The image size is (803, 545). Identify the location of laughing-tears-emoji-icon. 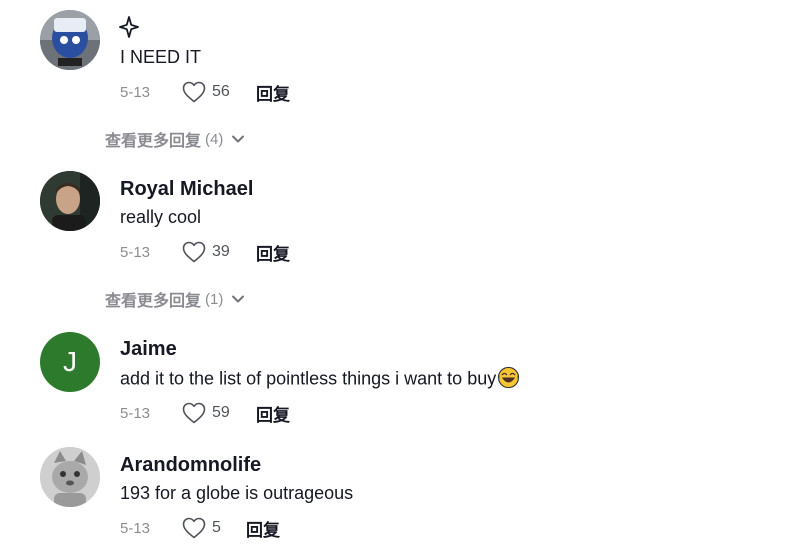
(509, 377).